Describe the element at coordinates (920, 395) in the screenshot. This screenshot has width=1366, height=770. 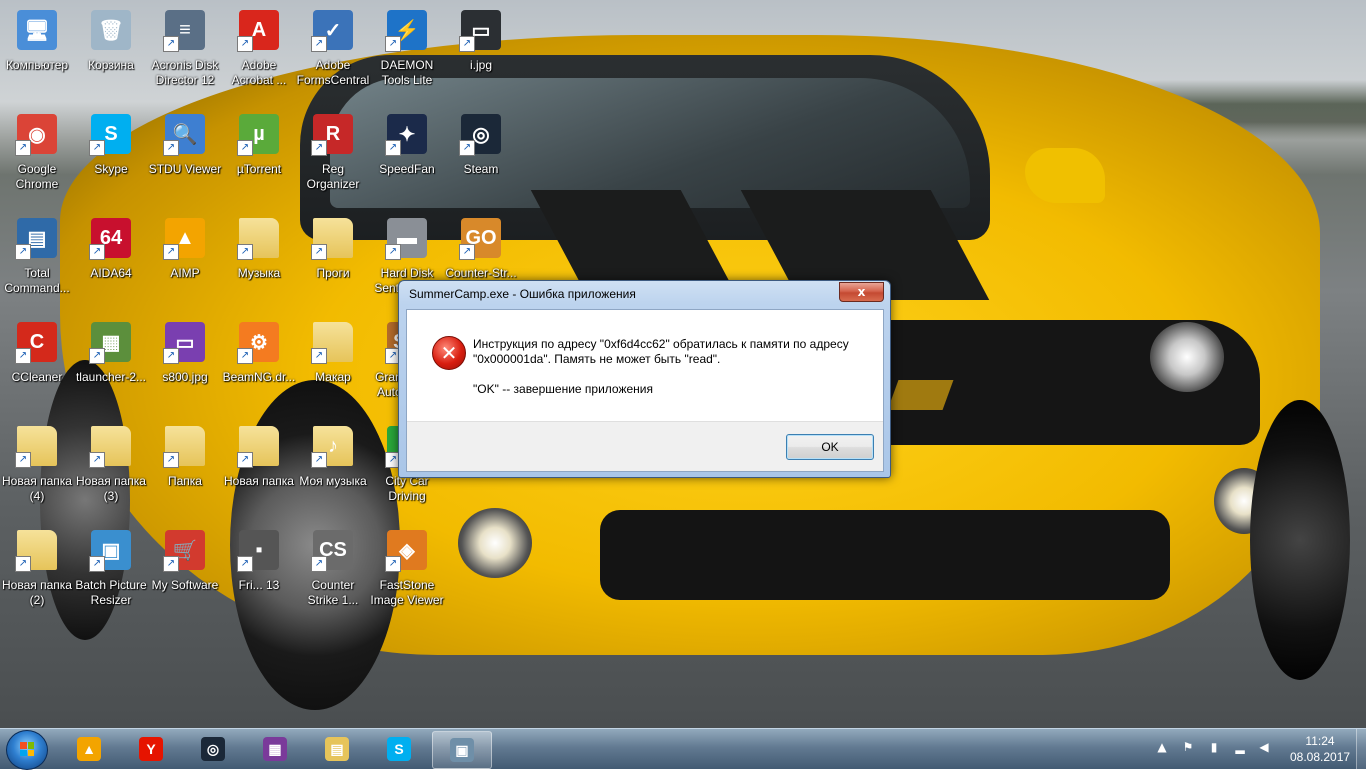
I see `wallpaper-emblem` at that location.